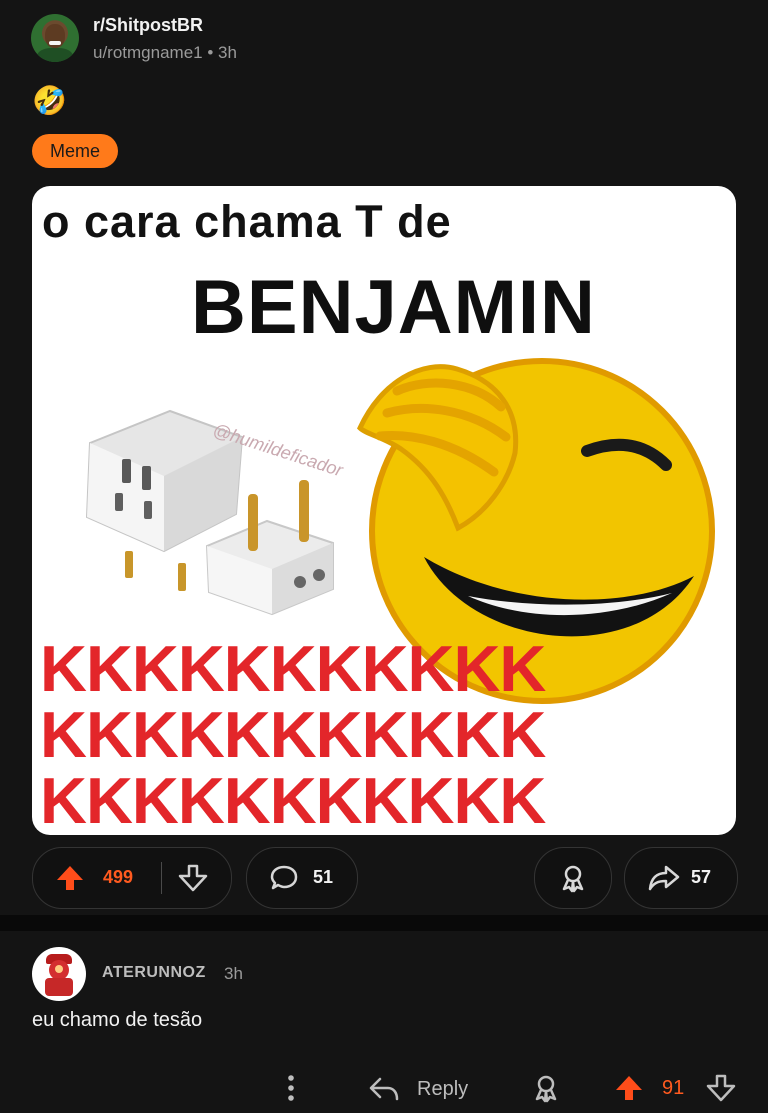  I want to click on comment-score: 91, so click(673, 1088).